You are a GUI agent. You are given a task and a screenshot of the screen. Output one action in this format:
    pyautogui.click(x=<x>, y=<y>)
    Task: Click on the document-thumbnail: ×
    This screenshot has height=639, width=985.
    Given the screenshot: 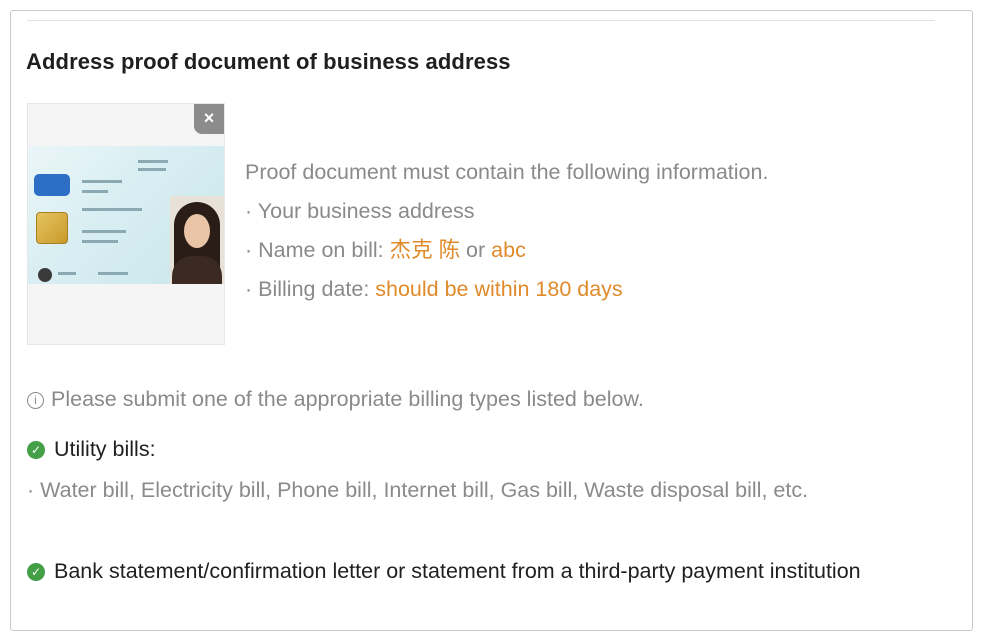 What is the action you would take?
    pyautogui.click(x=126, y=224)
    